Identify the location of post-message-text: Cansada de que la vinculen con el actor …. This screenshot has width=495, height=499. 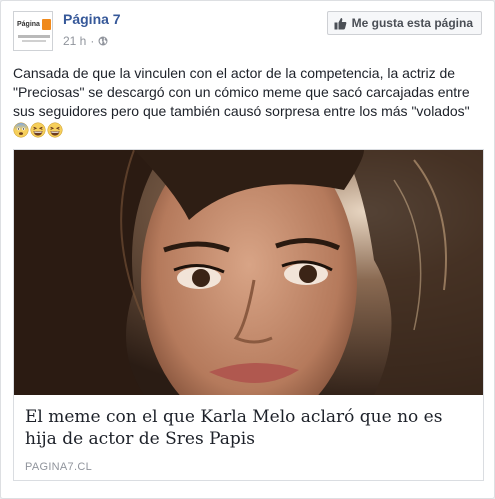
(241, 92).